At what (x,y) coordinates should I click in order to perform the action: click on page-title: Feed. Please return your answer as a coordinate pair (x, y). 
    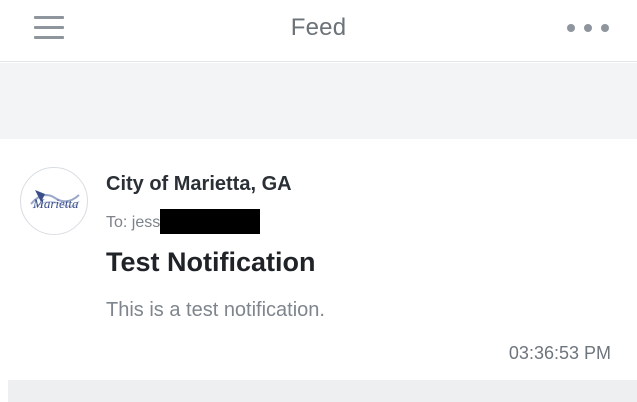
    Looking at the image, I should click on (318, 27).